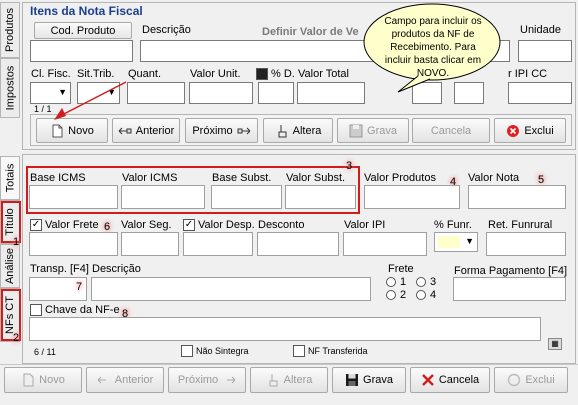 This screenshot has width=578, height=405. I want to click on frete-option-1-label: 1, so click(403, 282).